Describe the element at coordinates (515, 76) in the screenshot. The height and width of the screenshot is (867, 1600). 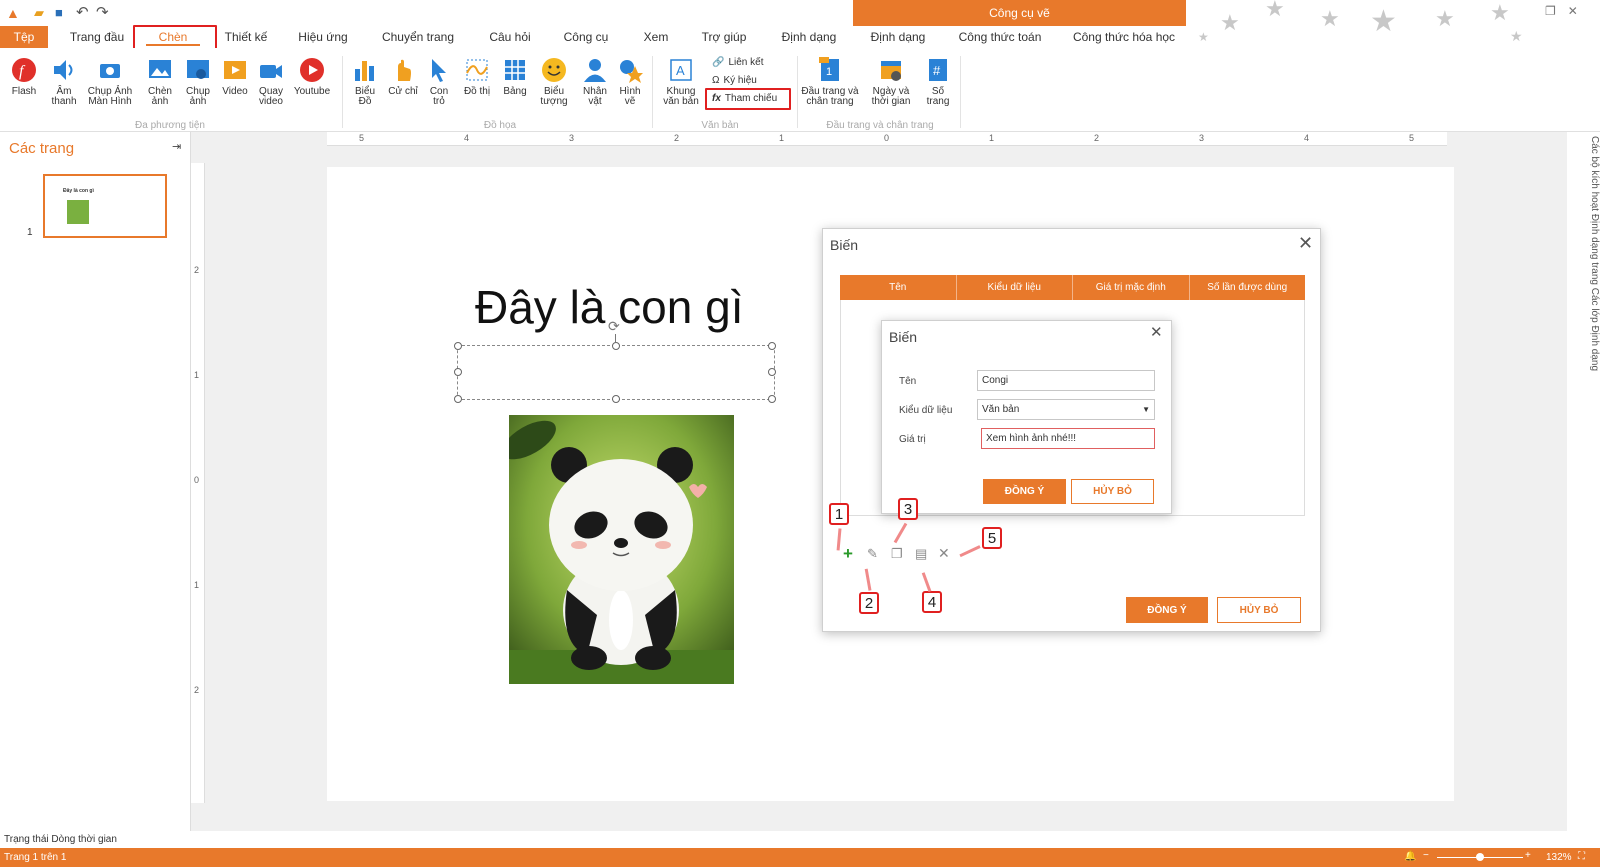
I see `table-button: Bảng` at that location.